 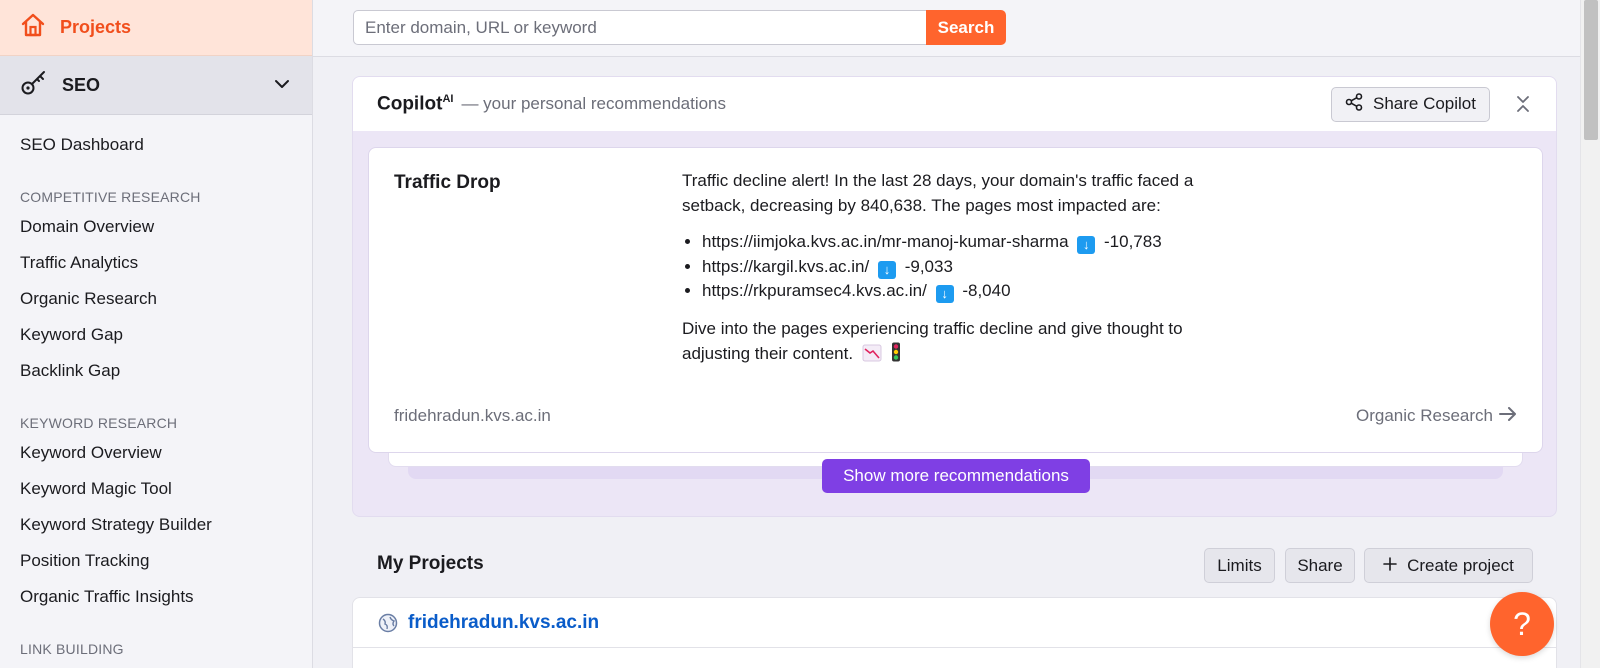 What do you see at coordinates (156, 371) in the screenshot?
I see `sidebar-item-backlink-gap: Backlink Gap` at bounding box center [156, 371].